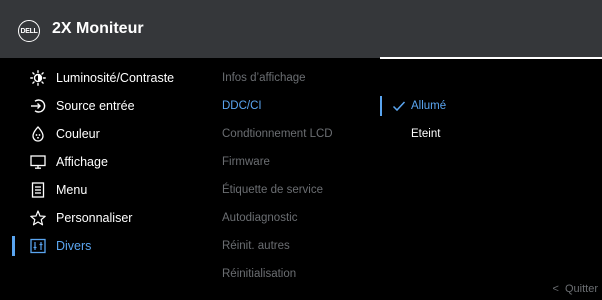  Describe the element at coordinates (38, 134) in the screenshot. I see `color-palette-icon` at that location.